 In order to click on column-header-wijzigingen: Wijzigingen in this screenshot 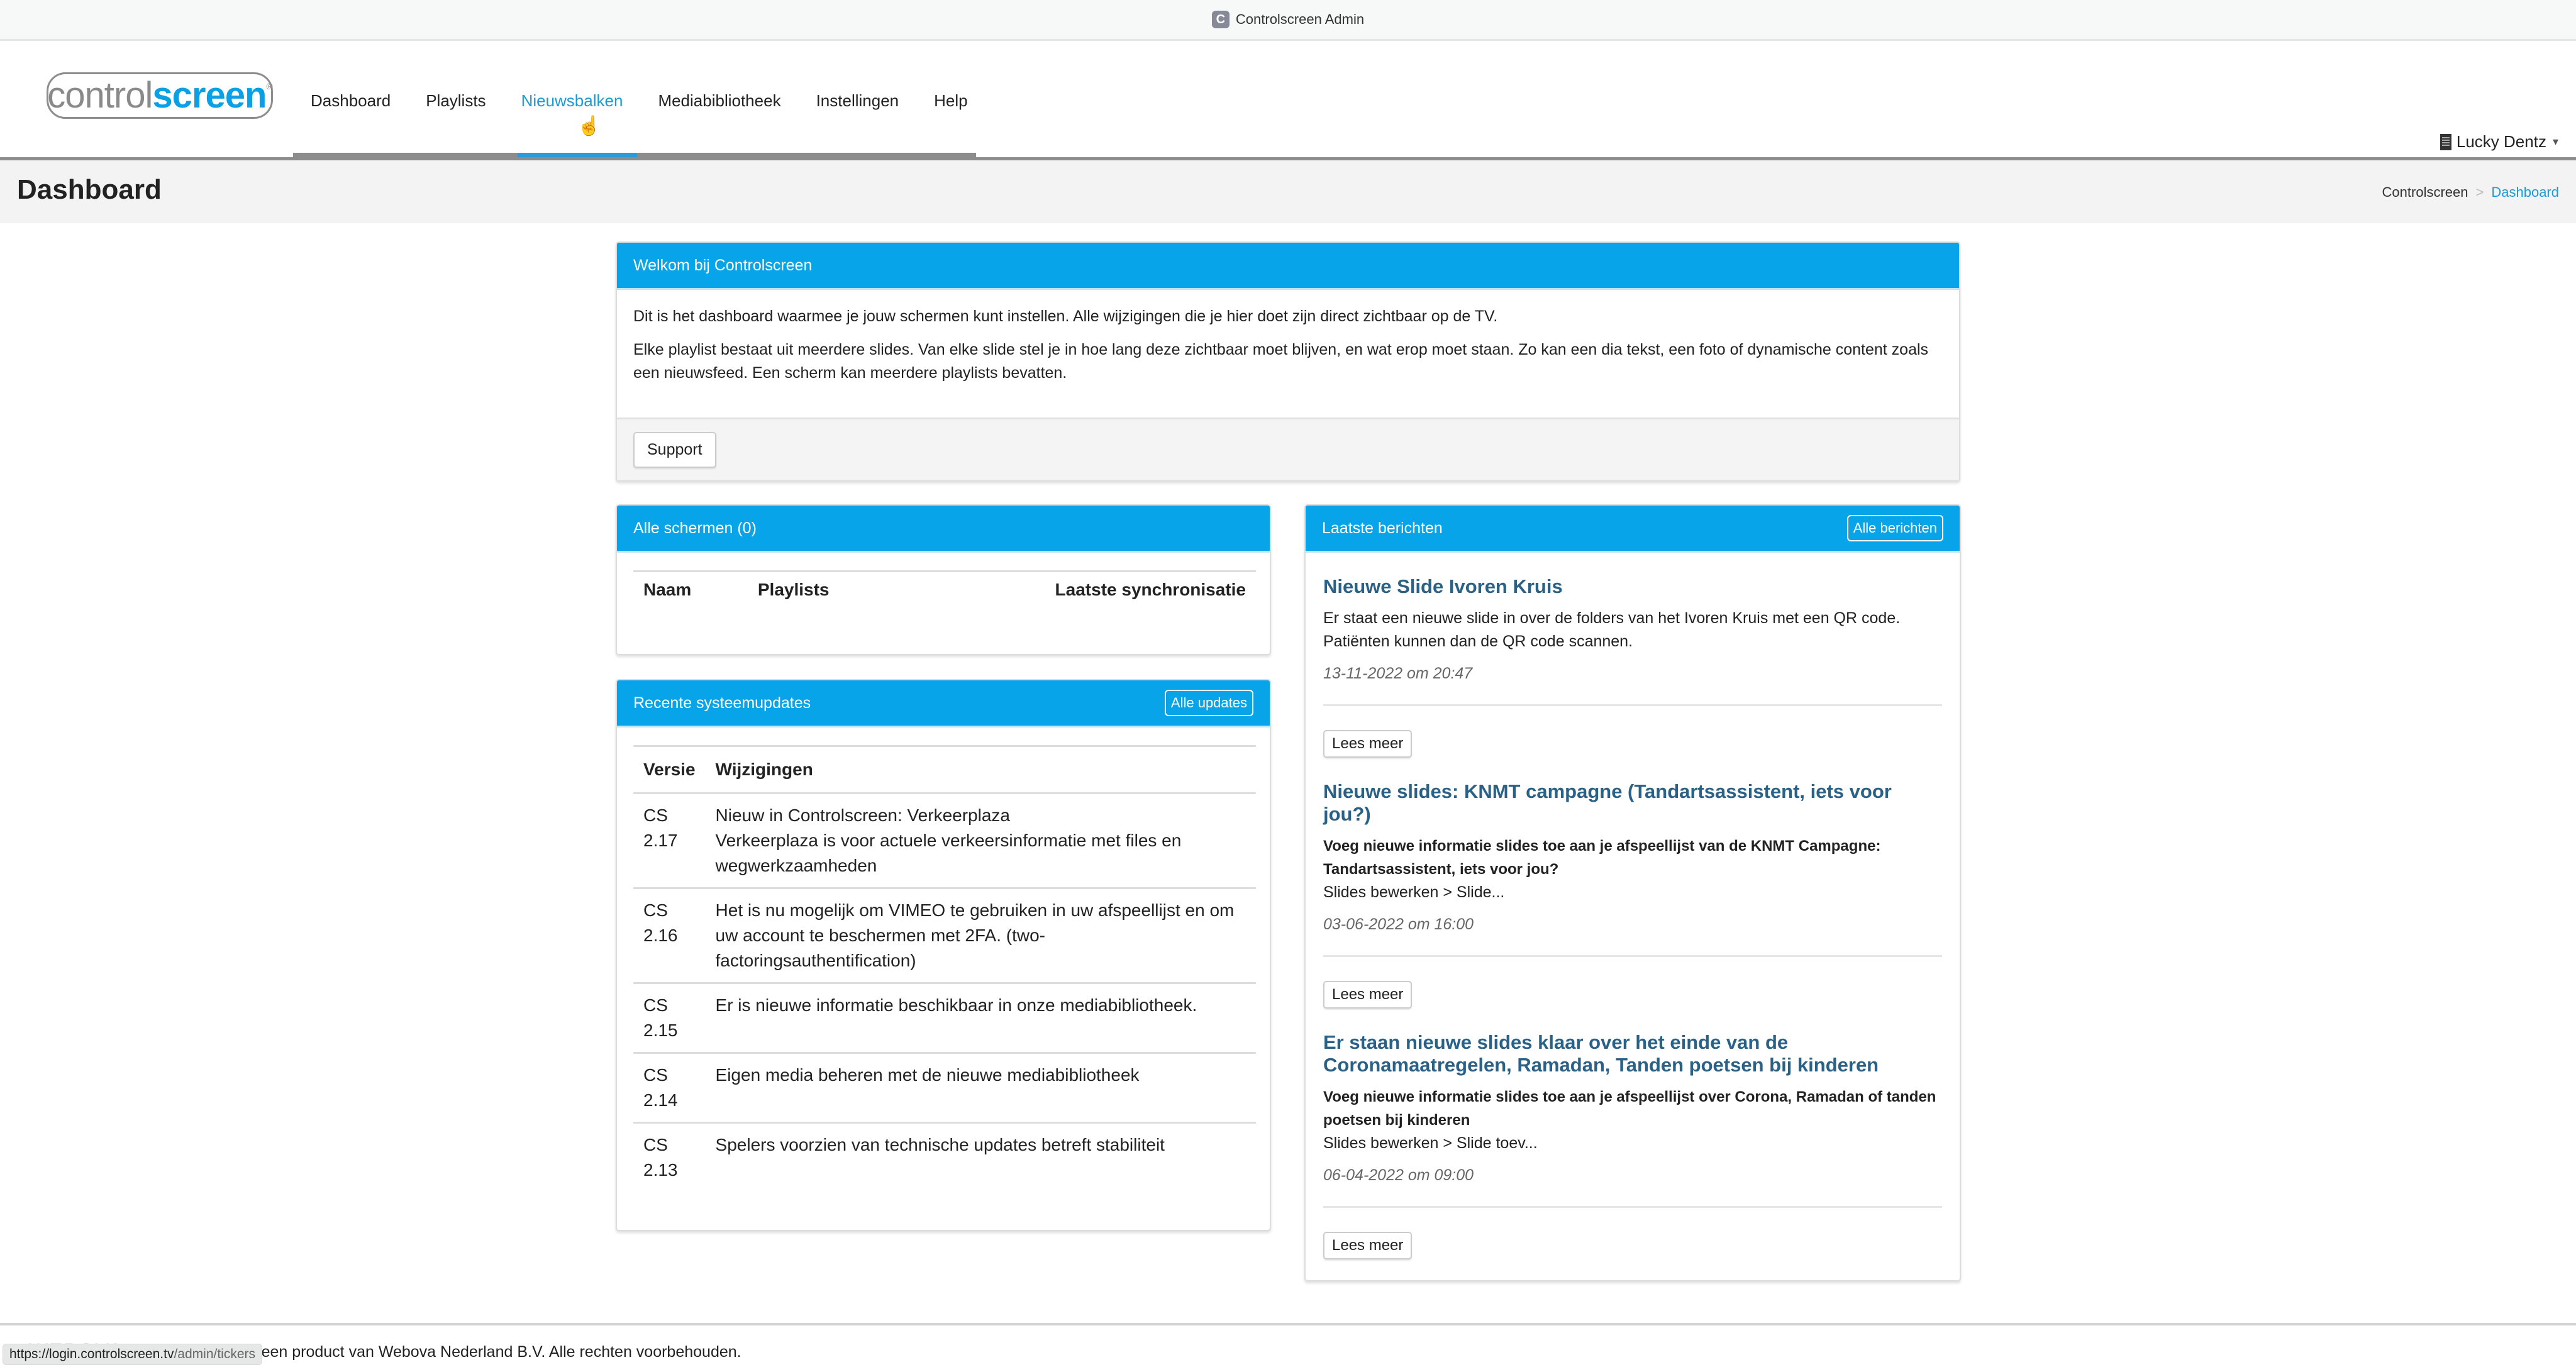, I will do `click(980, 769)`.